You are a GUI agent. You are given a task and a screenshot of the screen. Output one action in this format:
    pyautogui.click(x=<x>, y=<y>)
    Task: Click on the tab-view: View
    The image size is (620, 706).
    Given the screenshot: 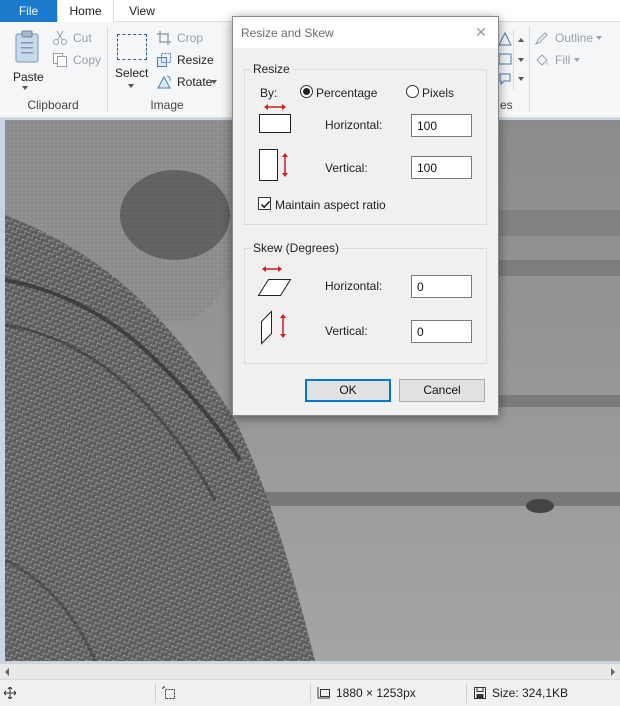 What is the action you would take?
    pyautogui.click(x=142, y=11)
    